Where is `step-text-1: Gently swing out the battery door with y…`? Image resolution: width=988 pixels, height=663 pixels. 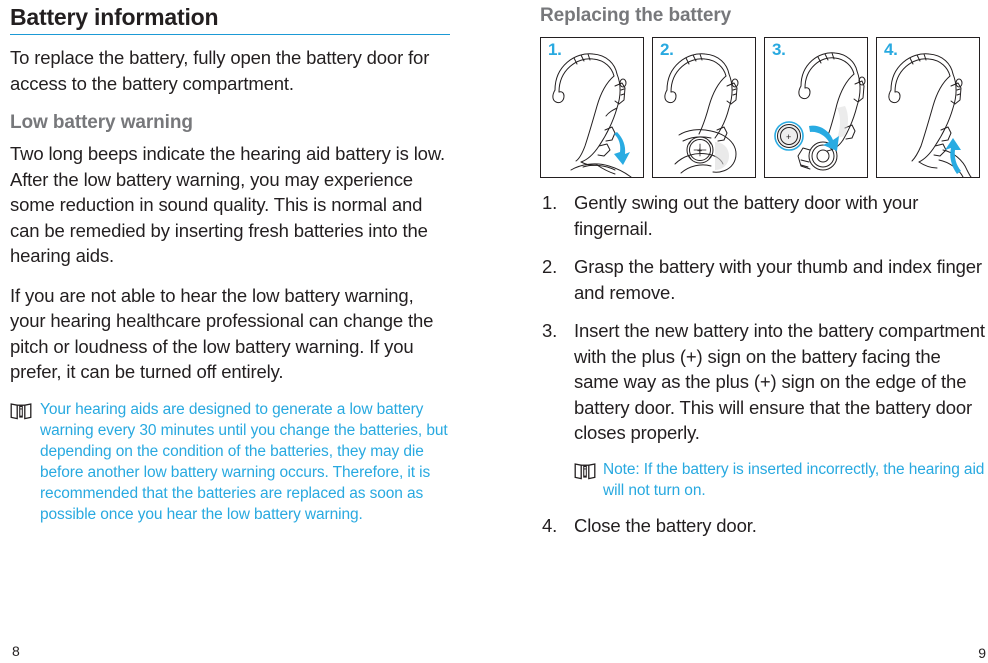
step-text-1: Gently swing out the battery door with y… is located at coordinates (746, 215).